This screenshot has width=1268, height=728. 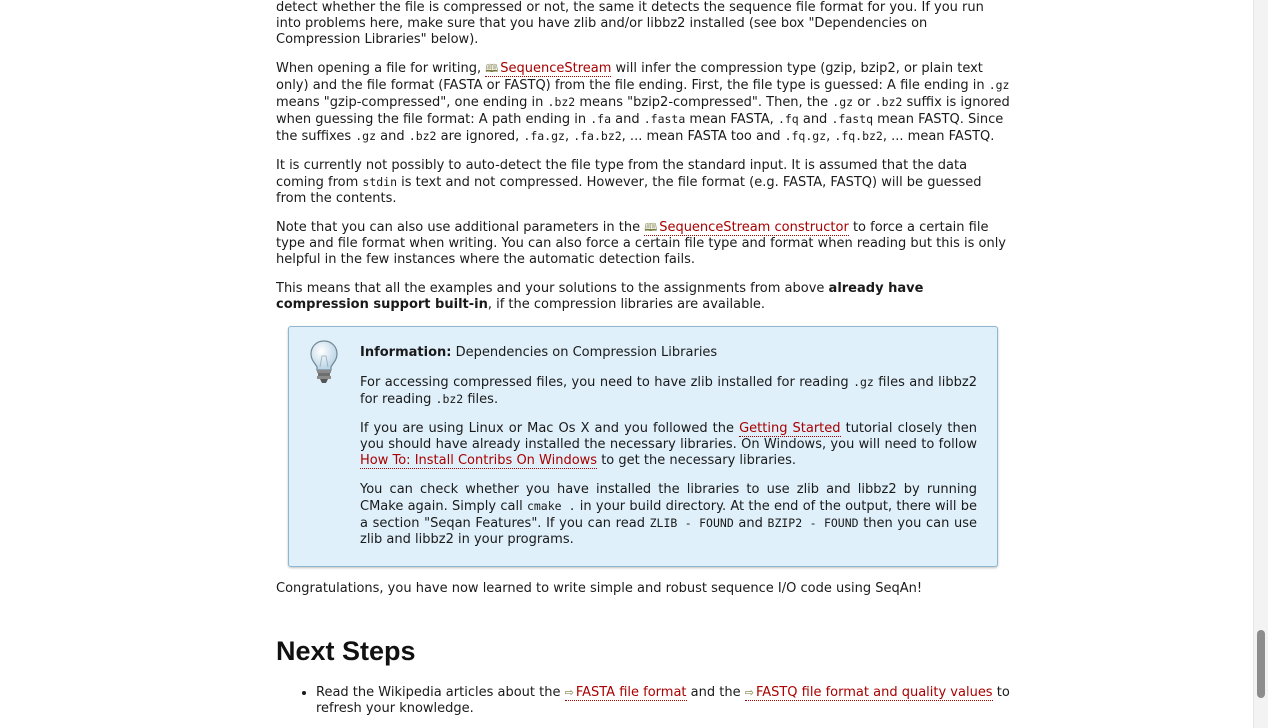 I want to click on scrollbar-thumb, so click(x=1261, y=664).